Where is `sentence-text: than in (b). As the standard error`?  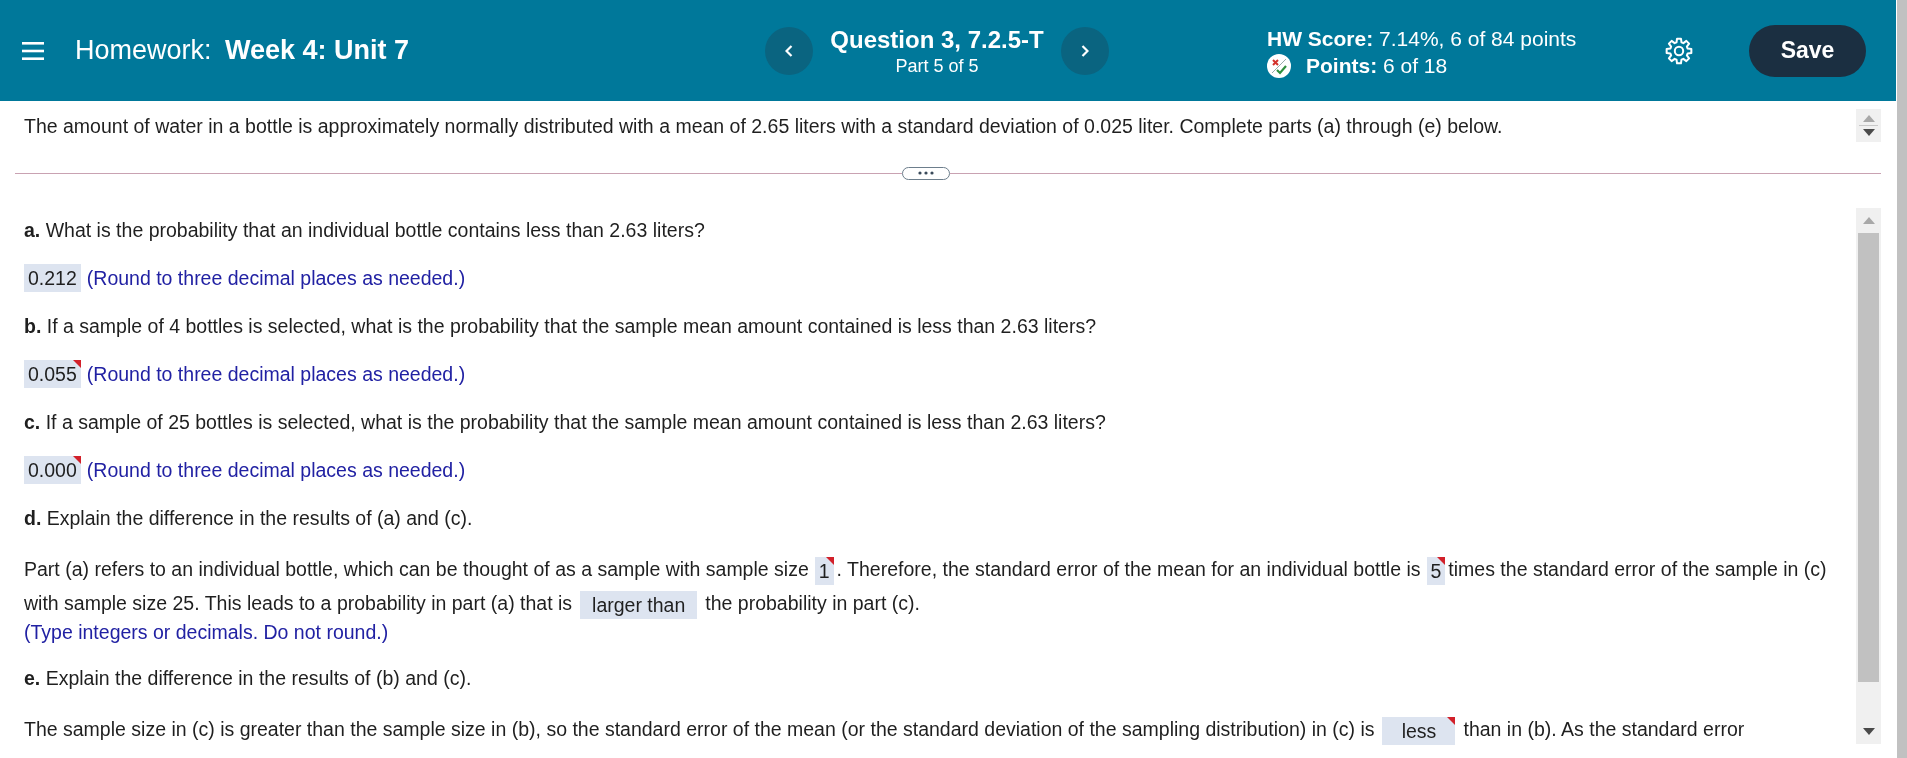
sentence-text: than in (b). As the standard error is located at coordinates (1604, 729).